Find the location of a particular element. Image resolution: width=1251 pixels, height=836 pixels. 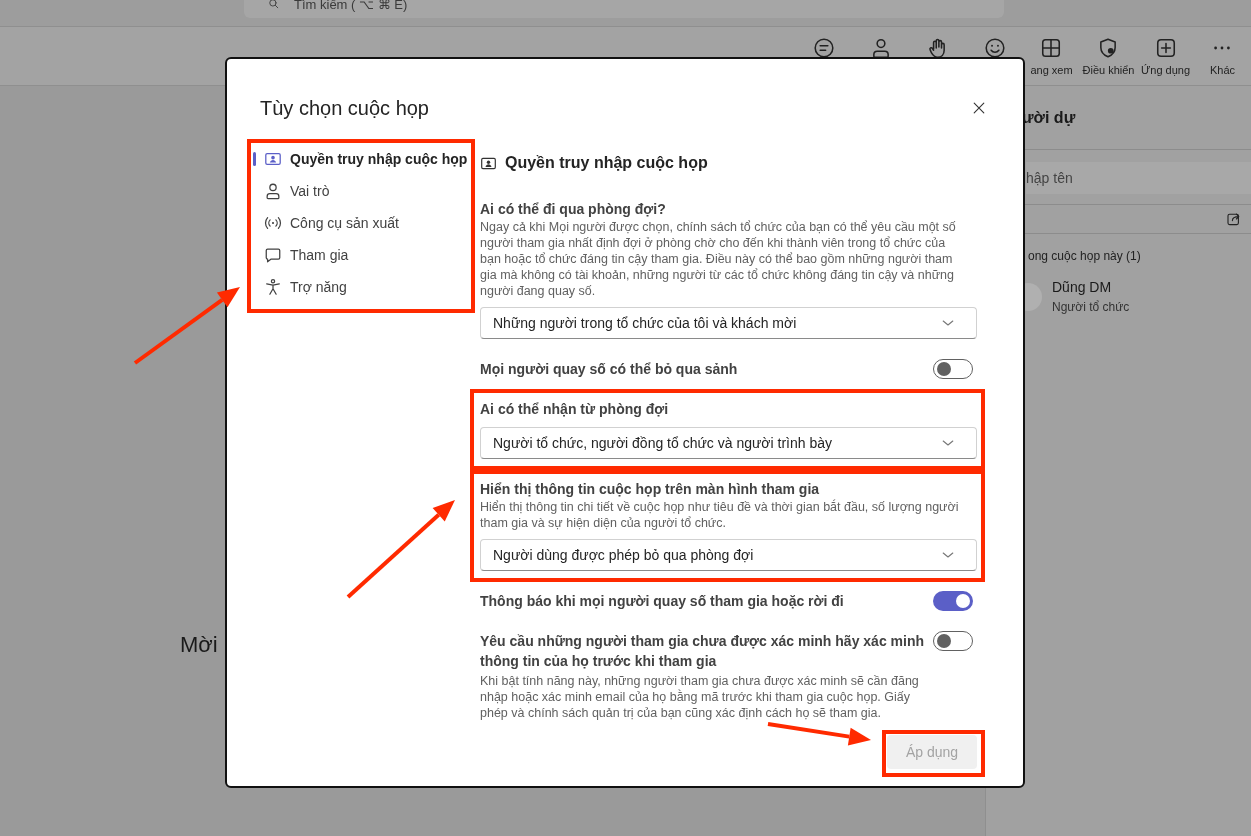

setting-description: Hiển thị thông tin chi tiết về cuộc họp như tiêu đề và thời gian bắt đầu, số lượng người tham gia và sự hiện diện của người tổ chức. is located at coordinates (720, 515).